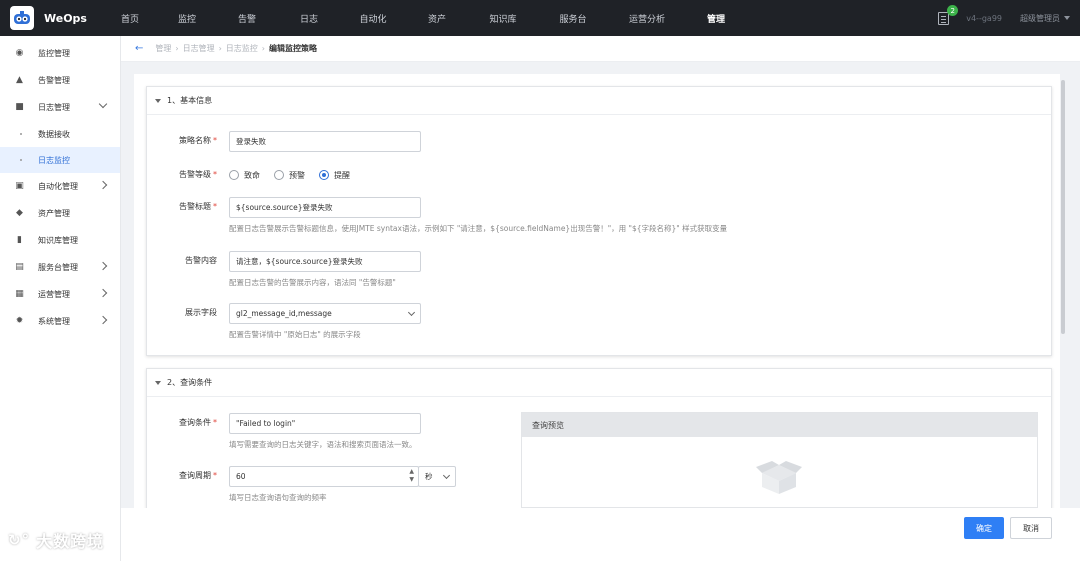 This screenshot has width=1080, height=561. I want to click on field-label: 查询条件 *, so click(198, 422).